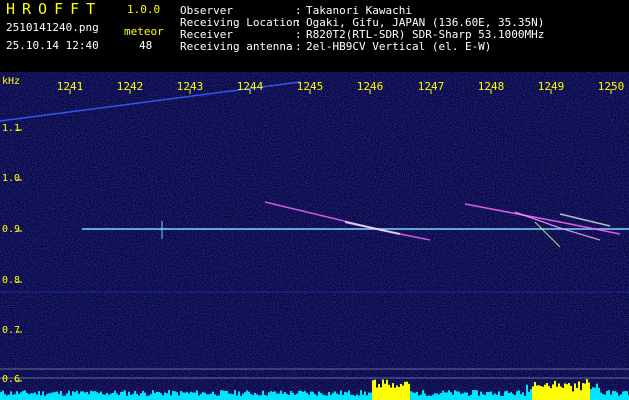  Describe the element at coordinates (551, 86) in the screenshot. I see `x-tick-label: 1249` at that location.